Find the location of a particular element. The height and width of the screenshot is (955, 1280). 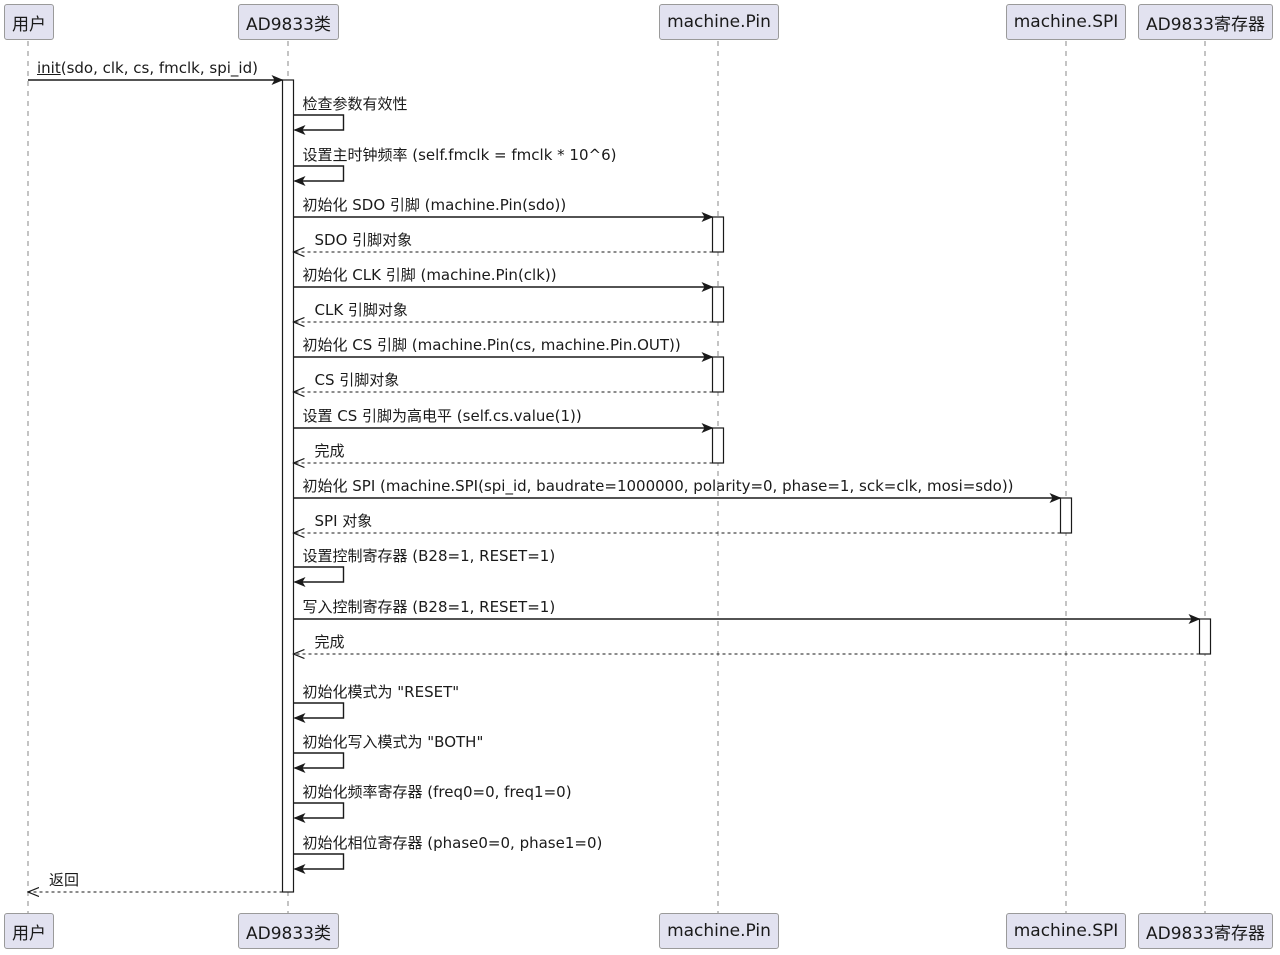

activation-bar-reg is located at coordinates (1205, 636).